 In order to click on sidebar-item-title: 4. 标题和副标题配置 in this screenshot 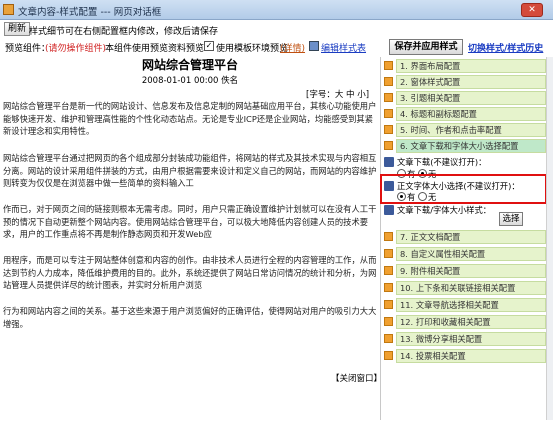, I will do `click(464, 114)`.